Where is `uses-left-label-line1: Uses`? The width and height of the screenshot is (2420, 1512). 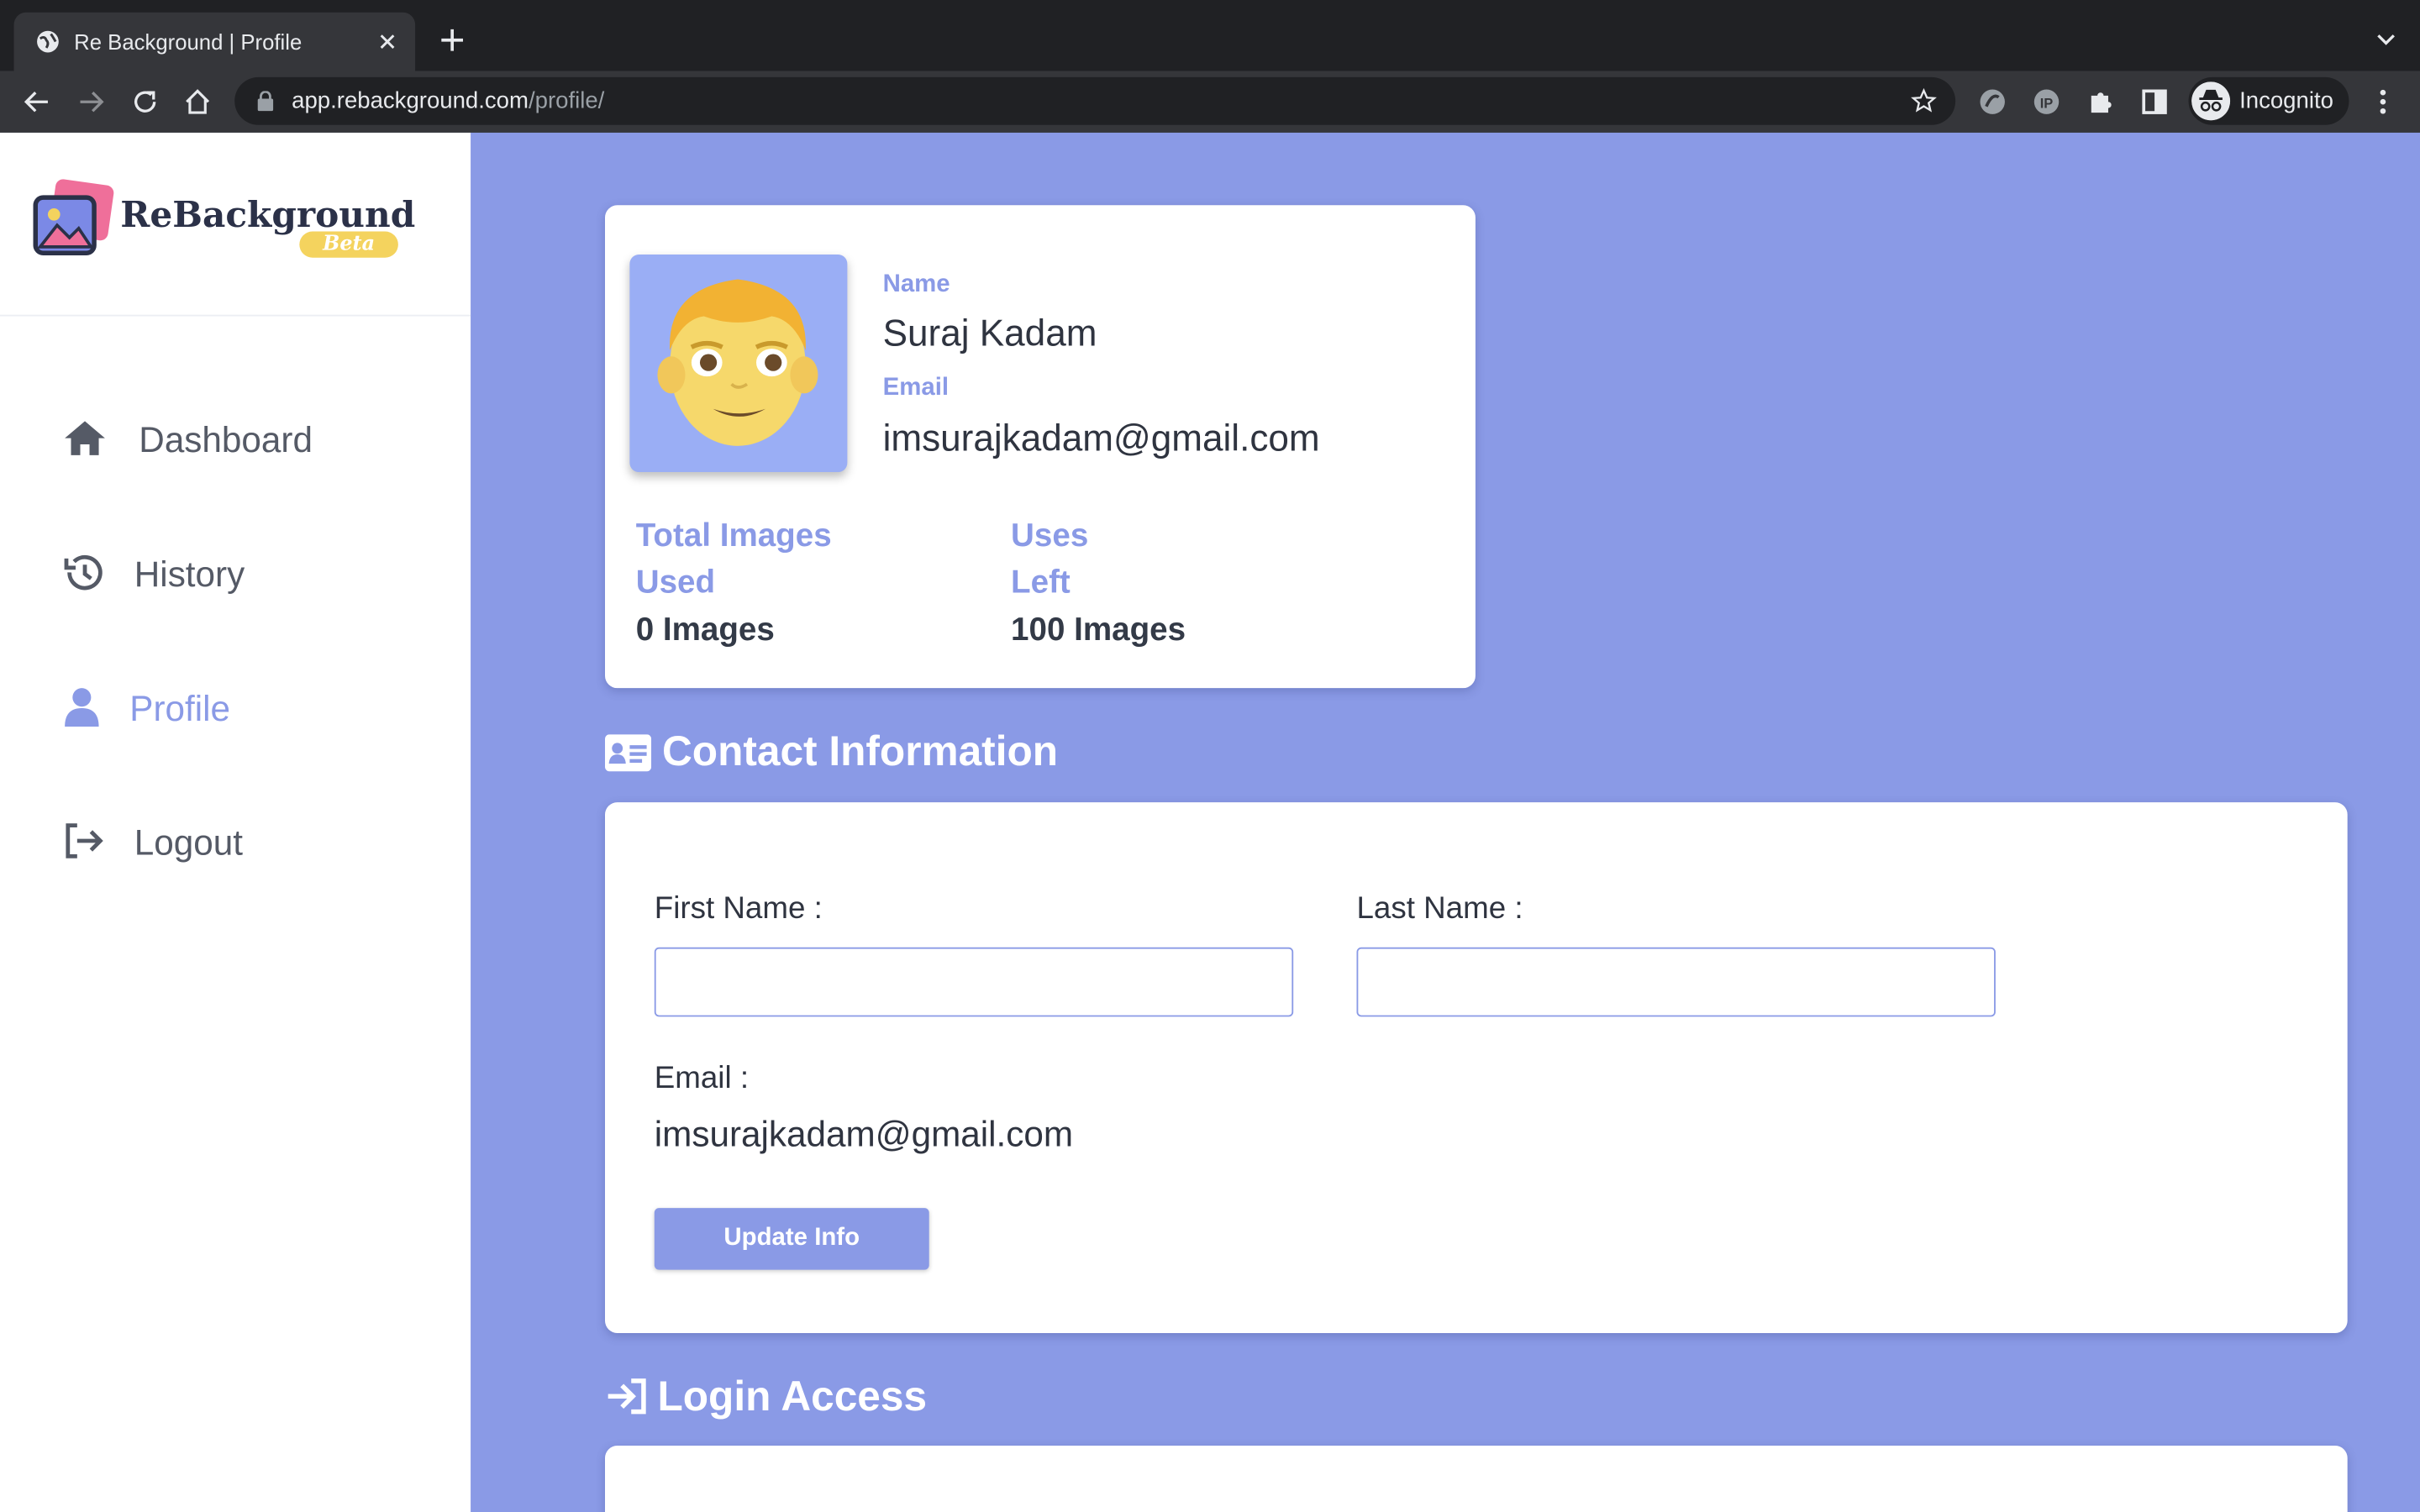
uses-left-label-line1: Uses is located at coordinates (1050, 536).